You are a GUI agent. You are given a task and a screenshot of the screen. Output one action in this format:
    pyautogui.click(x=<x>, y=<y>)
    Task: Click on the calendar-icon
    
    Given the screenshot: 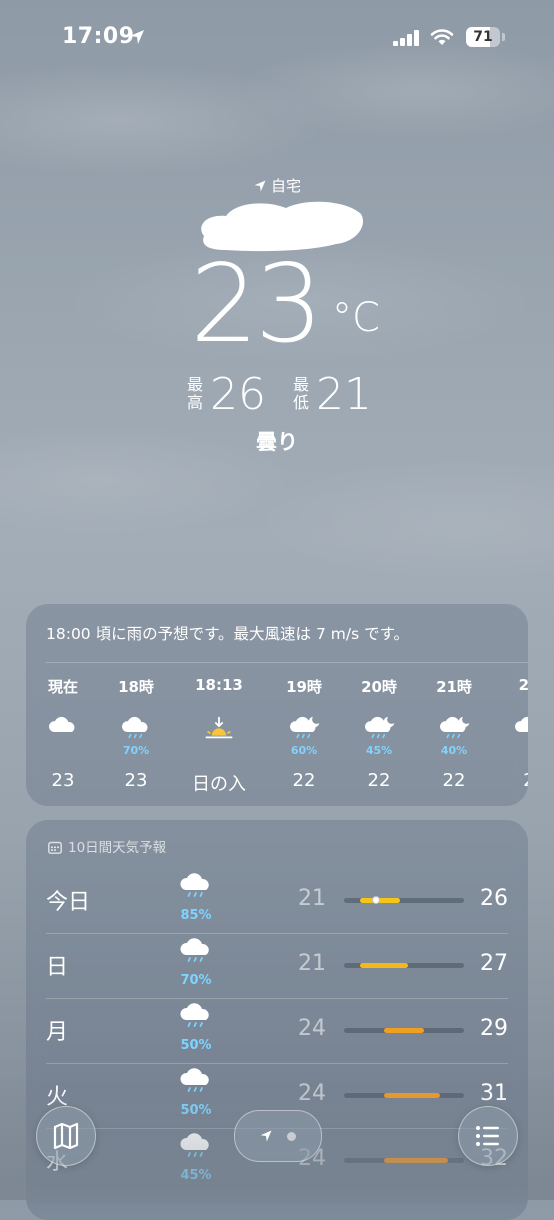 What is the action you would take?
    pyautogui.click(x=55, y=847)
    